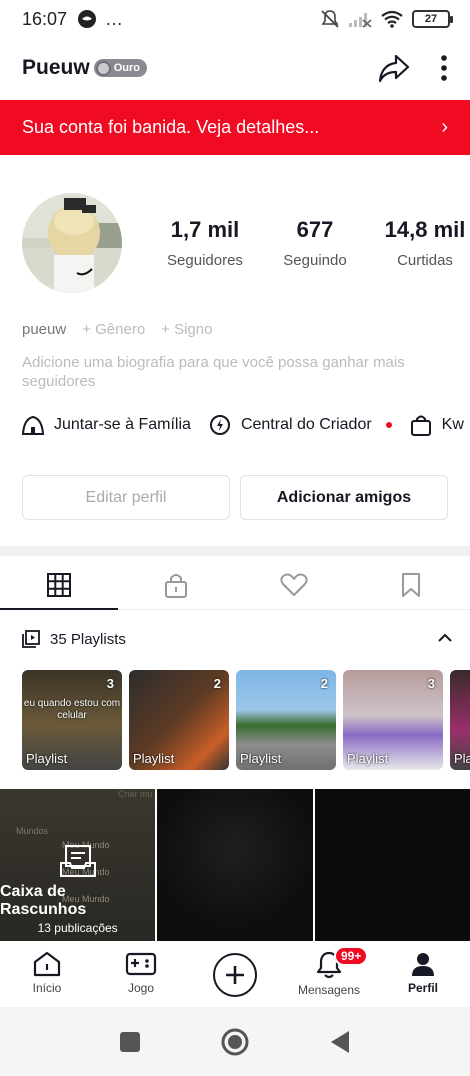 The image size is (470, 1076). What do you see at coordinates (315, 260) in the screenshot?
I see `stat-label: Seguindo` at bounding box center [315, 260].